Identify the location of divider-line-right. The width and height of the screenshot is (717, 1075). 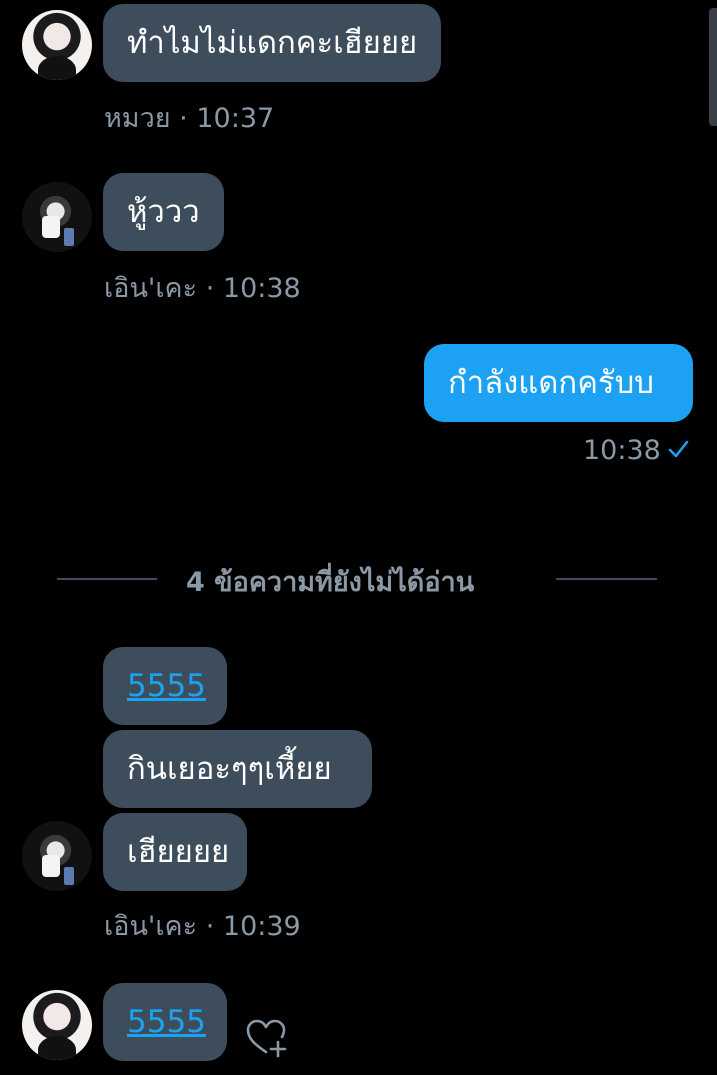
(606, 579).